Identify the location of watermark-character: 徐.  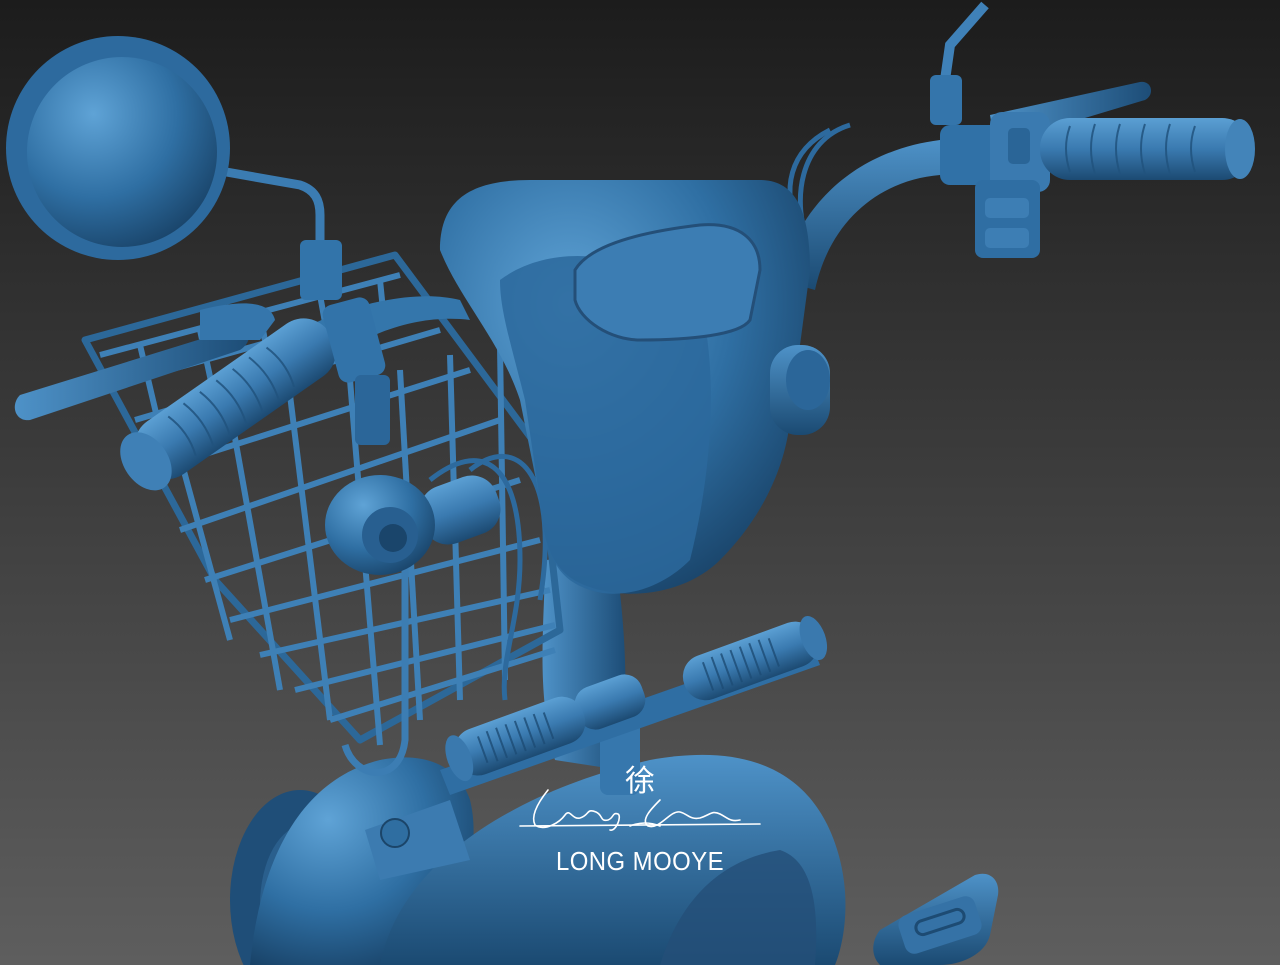
(640, 781).